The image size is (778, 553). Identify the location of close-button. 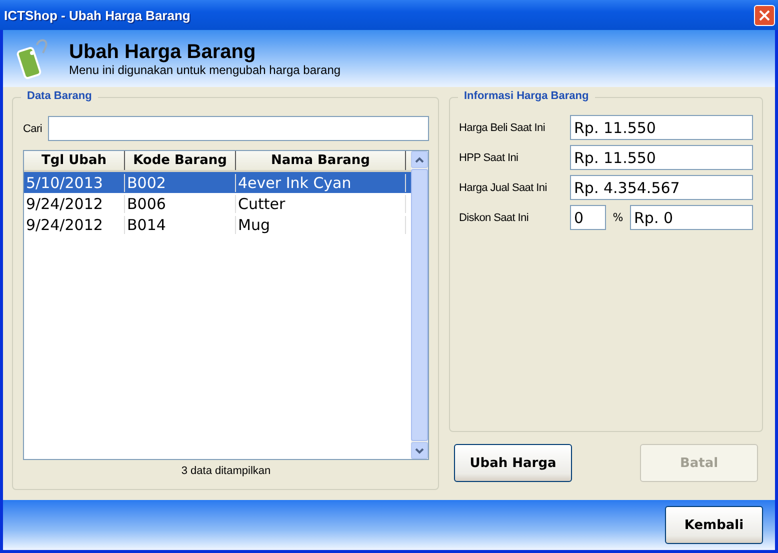
(764, 15).